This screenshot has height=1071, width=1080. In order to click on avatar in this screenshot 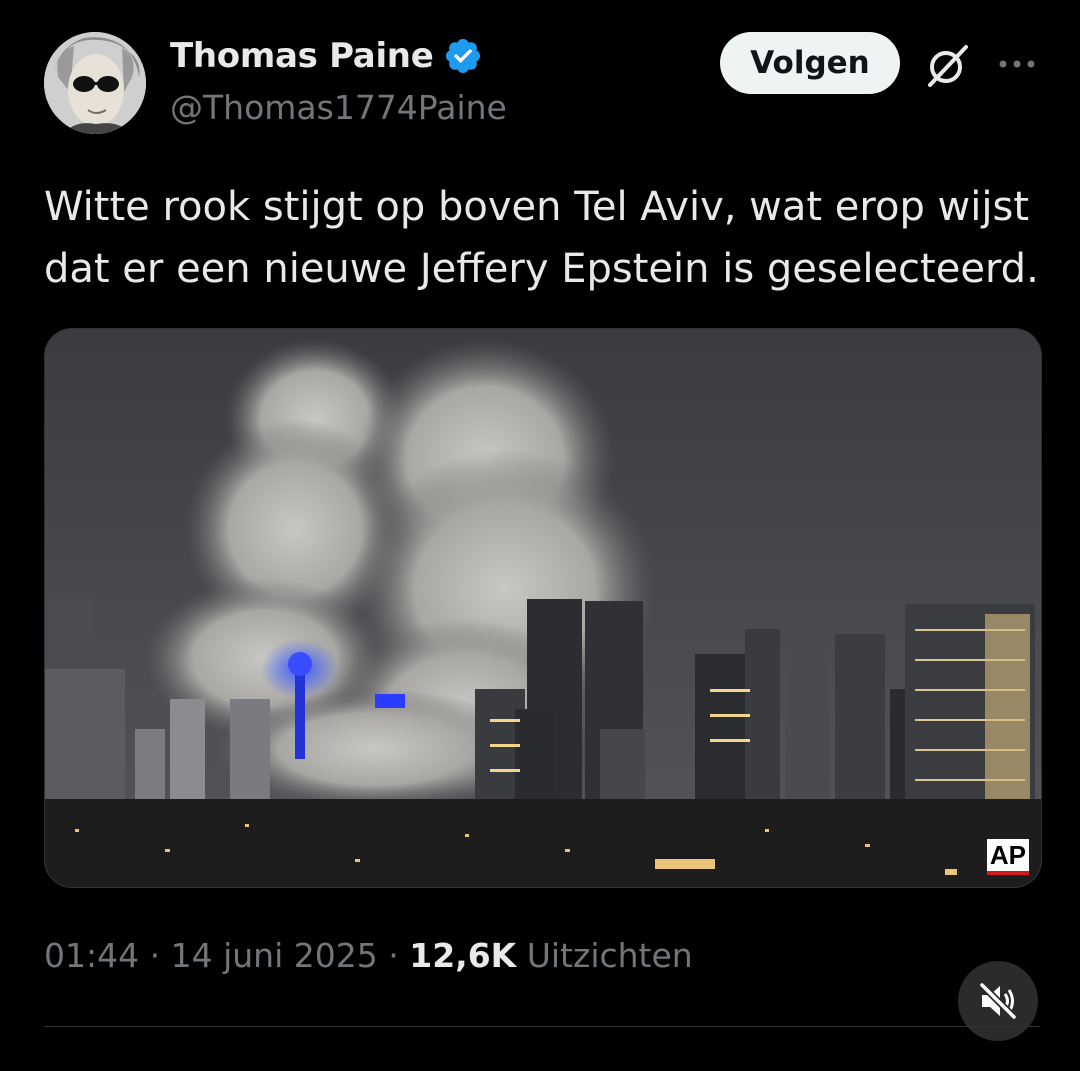, I will do `click(95, 83)`.